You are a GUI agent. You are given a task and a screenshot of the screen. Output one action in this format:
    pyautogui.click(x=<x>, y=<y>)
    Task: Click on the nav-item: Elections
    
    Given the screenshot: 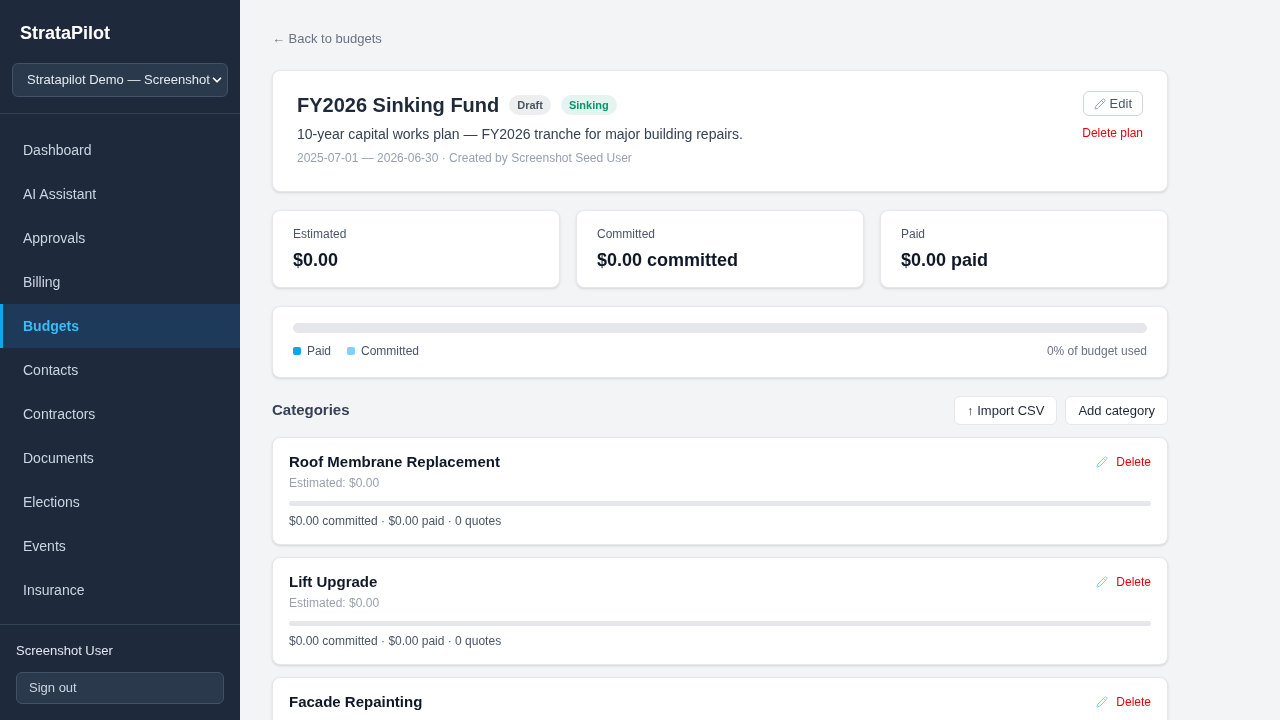 What is the action you would take?
    pyautogui.click(x=120, y=502)
    